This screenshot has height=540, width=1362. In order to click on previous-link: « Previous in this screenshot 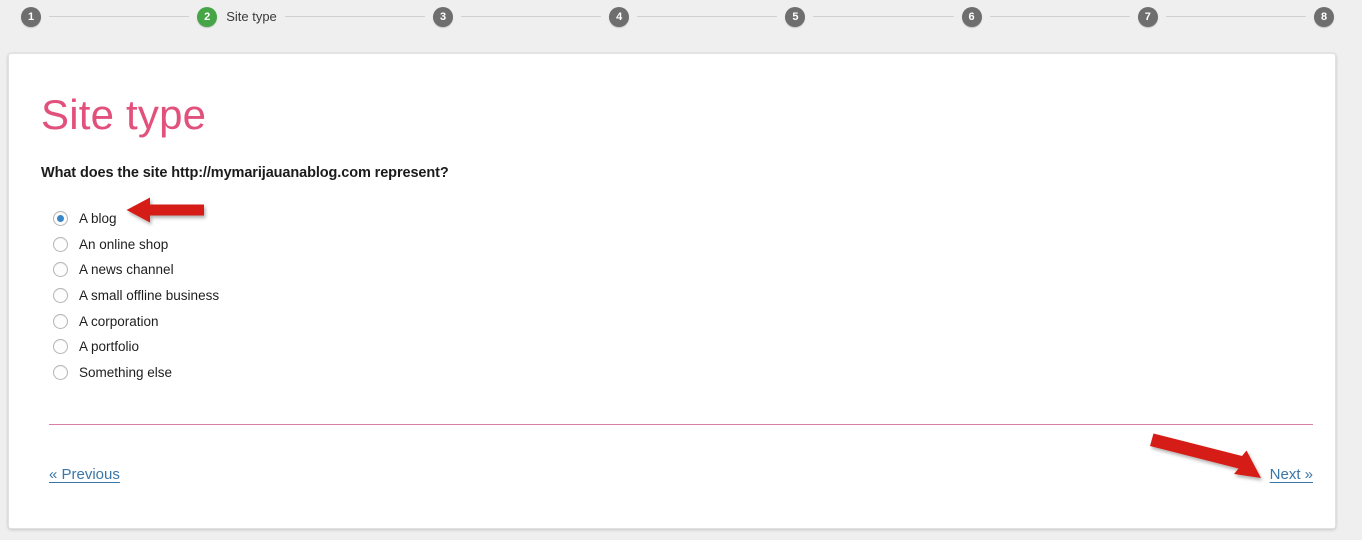, I will do `click(84, 474)`.